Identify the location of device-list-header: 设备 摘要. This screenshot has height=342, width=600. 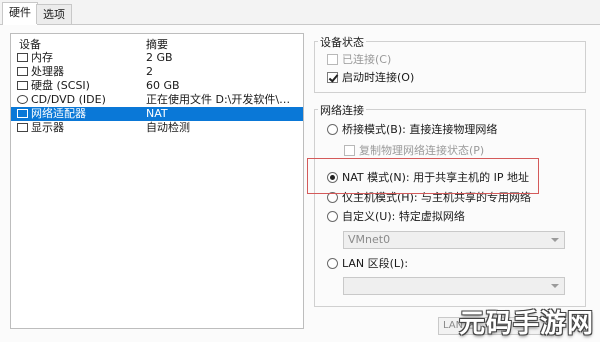
(157, 43).